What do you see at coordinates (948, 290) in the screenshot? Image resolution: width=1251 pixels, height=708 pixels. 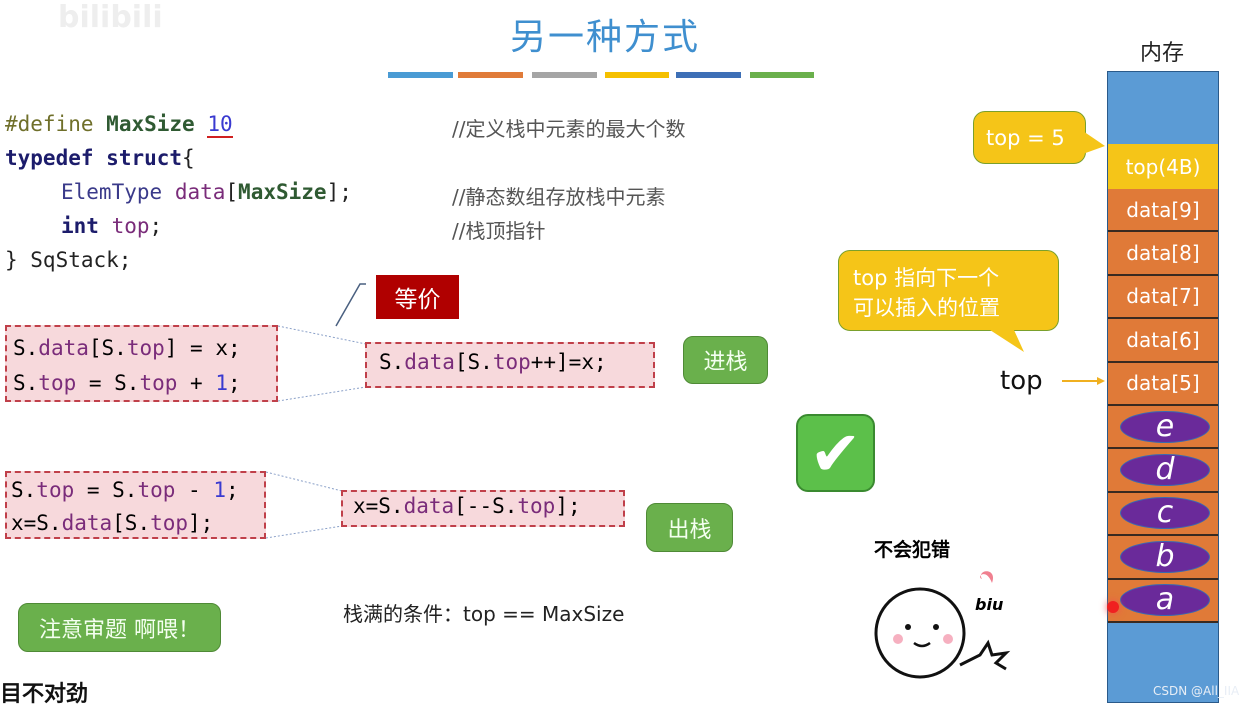 I see `pointer-explanation-bubble: top 指向下一个 可以插入的位置` at bounding box center [948, 290].